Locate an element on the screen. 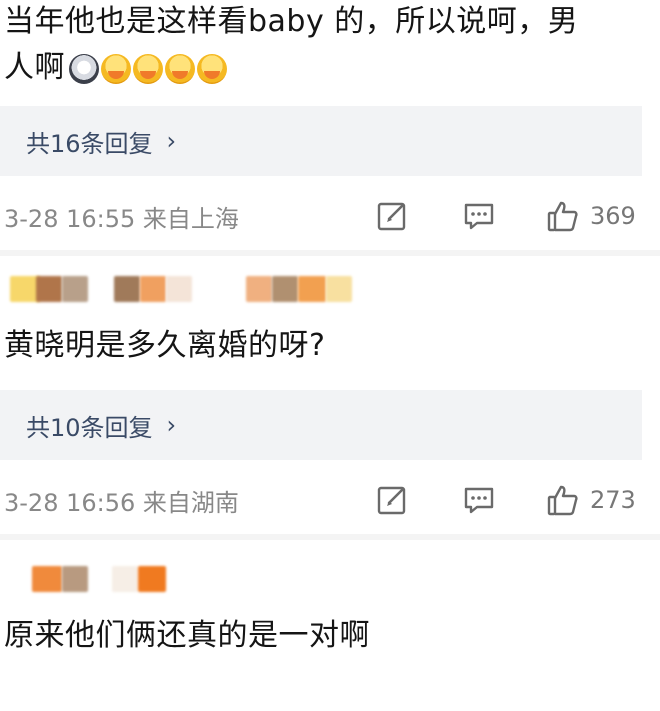  comment-1-text-line-2-label: 人啊 is located at coordinates (34, 67).